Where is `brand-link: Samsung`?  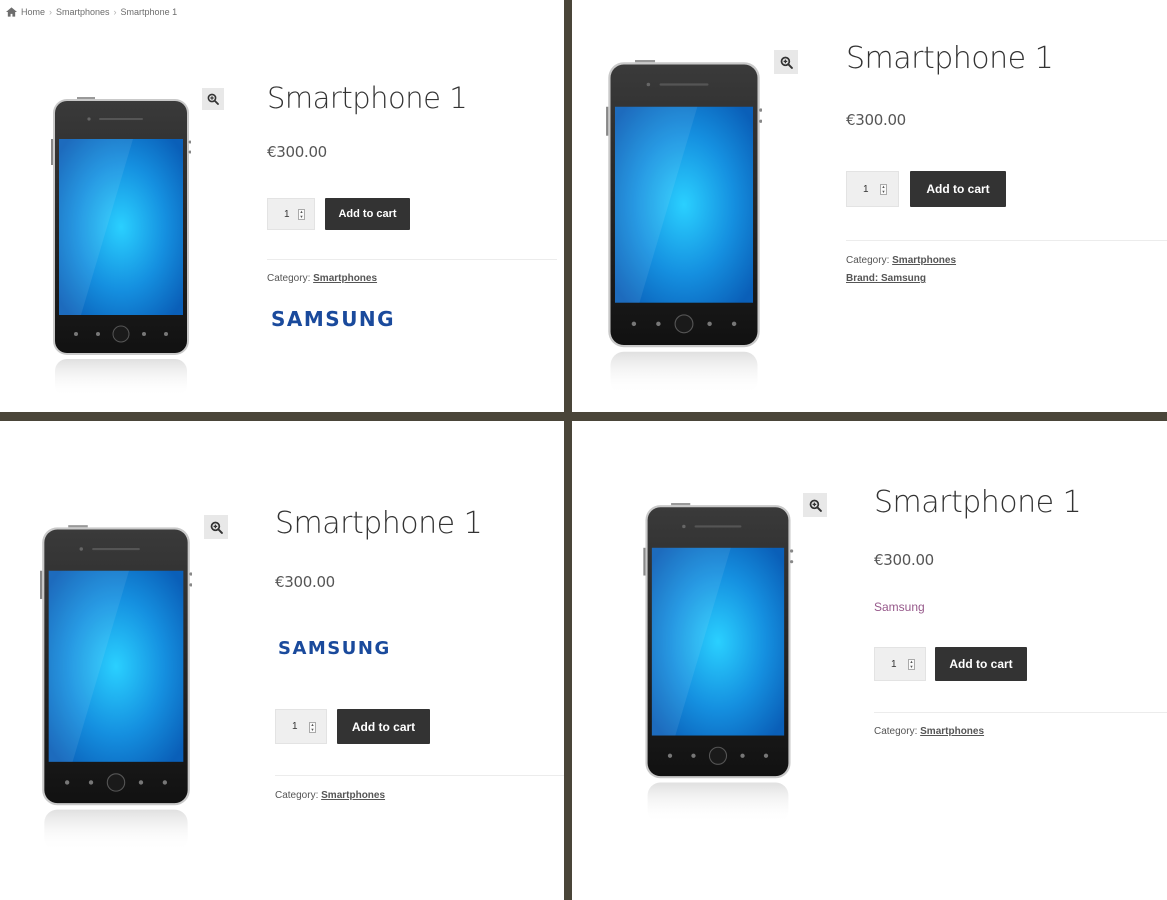
brand-link: Samsung is located at coordinates (899, 607).